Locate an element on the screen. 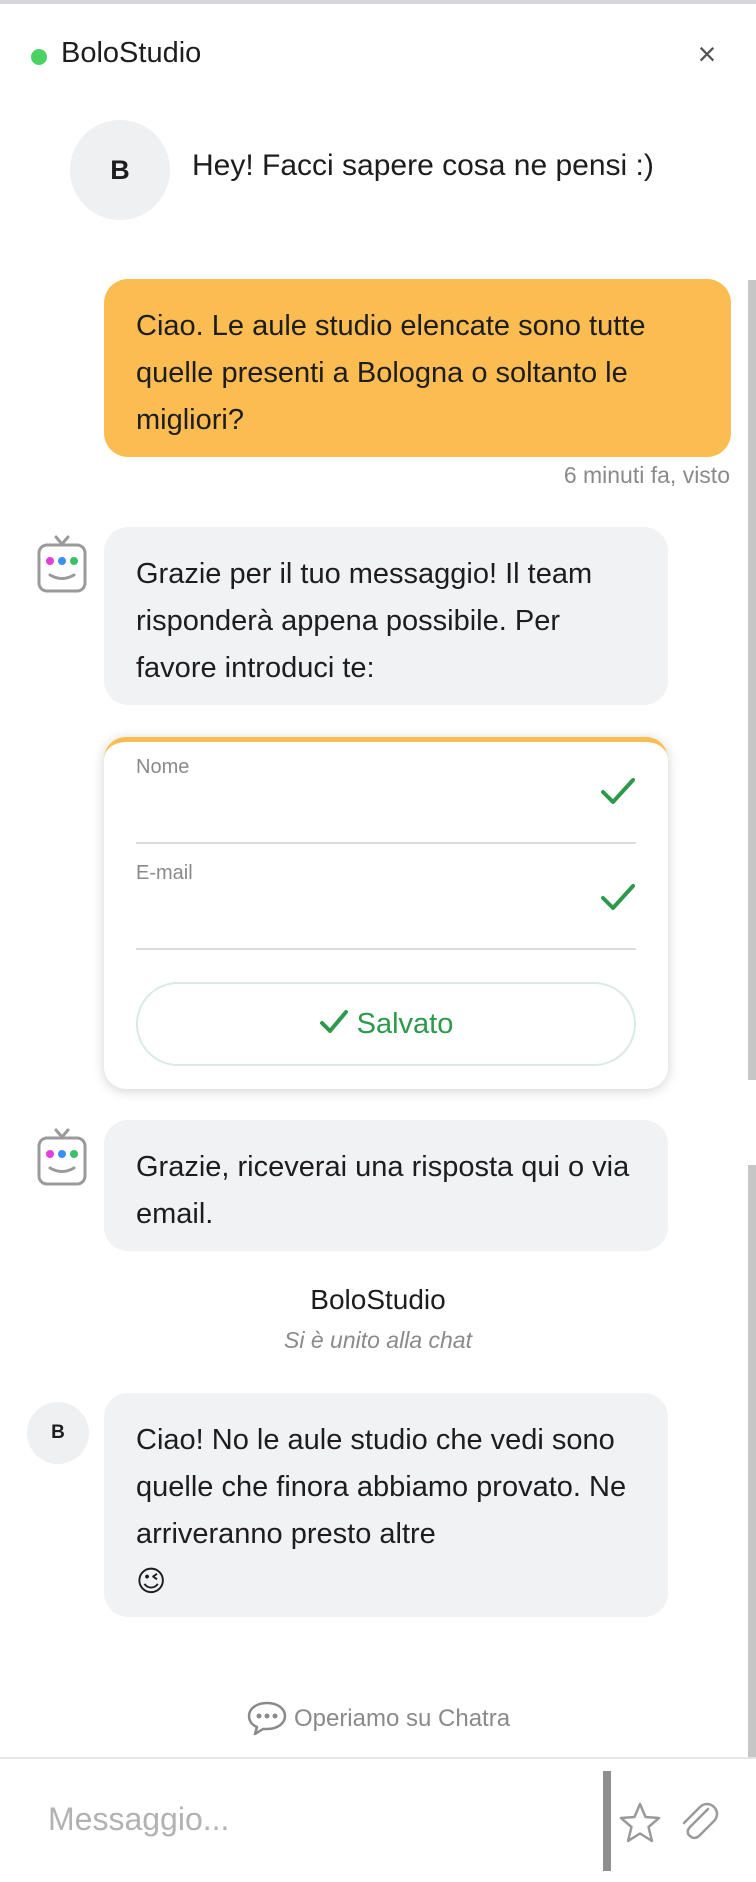  scrollbar is located at coordinates (752, 1020).